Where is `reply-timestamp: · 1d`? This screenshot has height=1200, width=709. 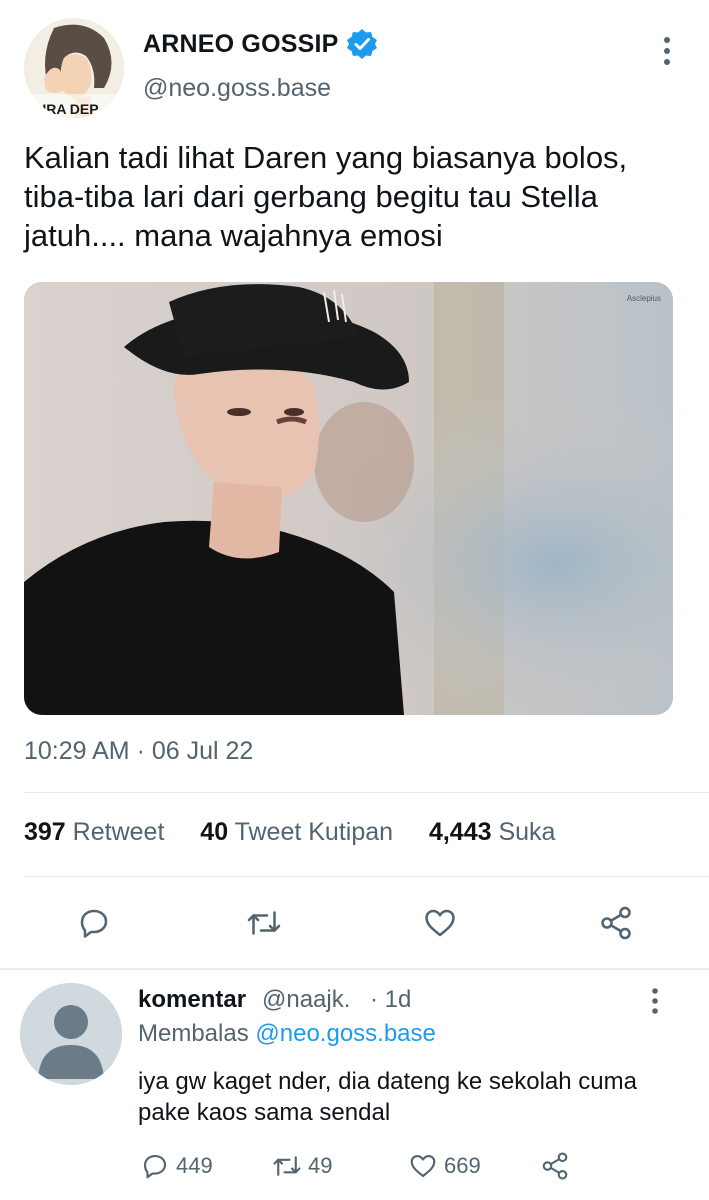 reply-timestamp: · 1d is located at coordinates (390, 1000).